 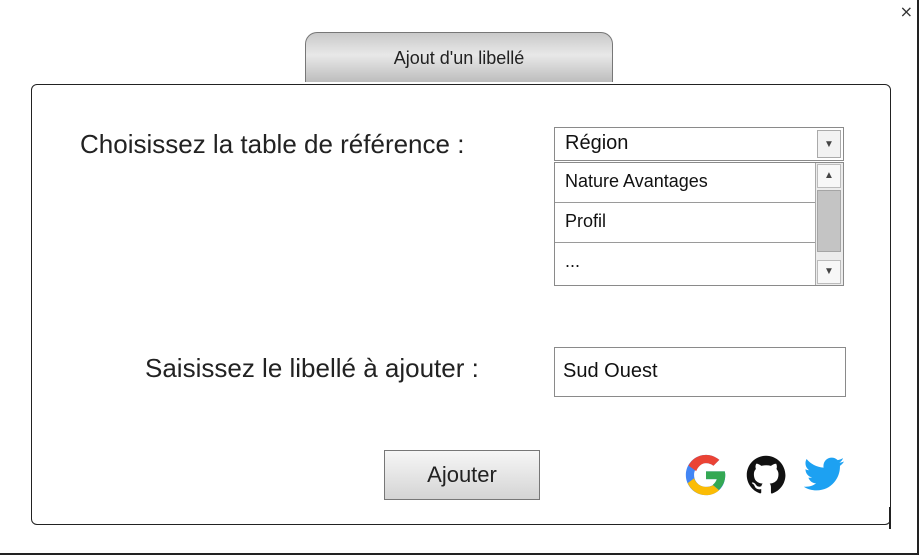 What do you see at coordinates (459, 57) in the screenshot?
I see `dialog-tab-title: Ajout d'un libellé` at bounding box center [459, 57].